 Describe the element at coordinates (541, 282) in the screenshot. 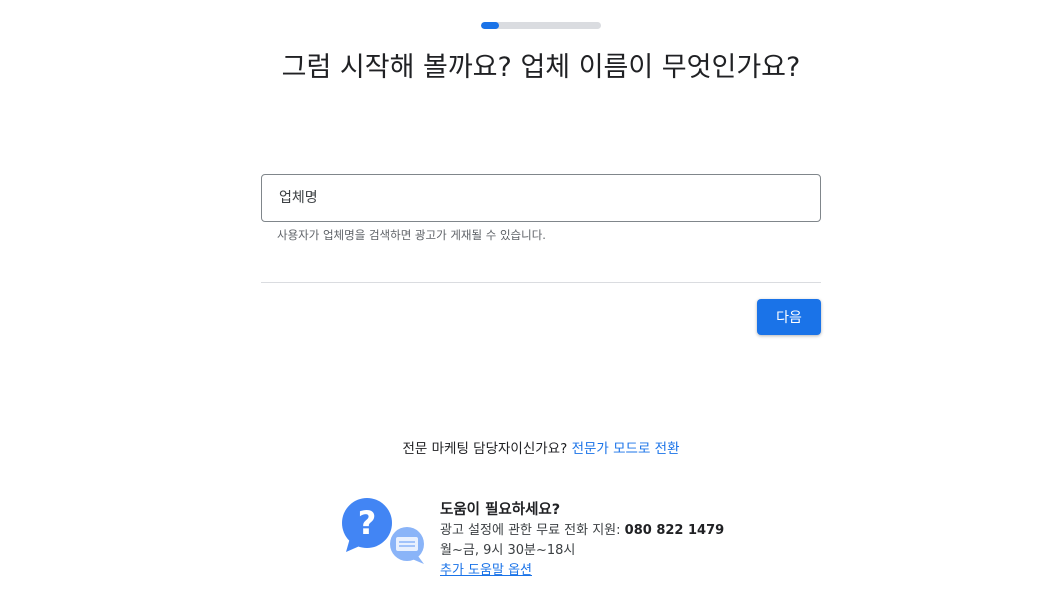

I see `divider` at that location.